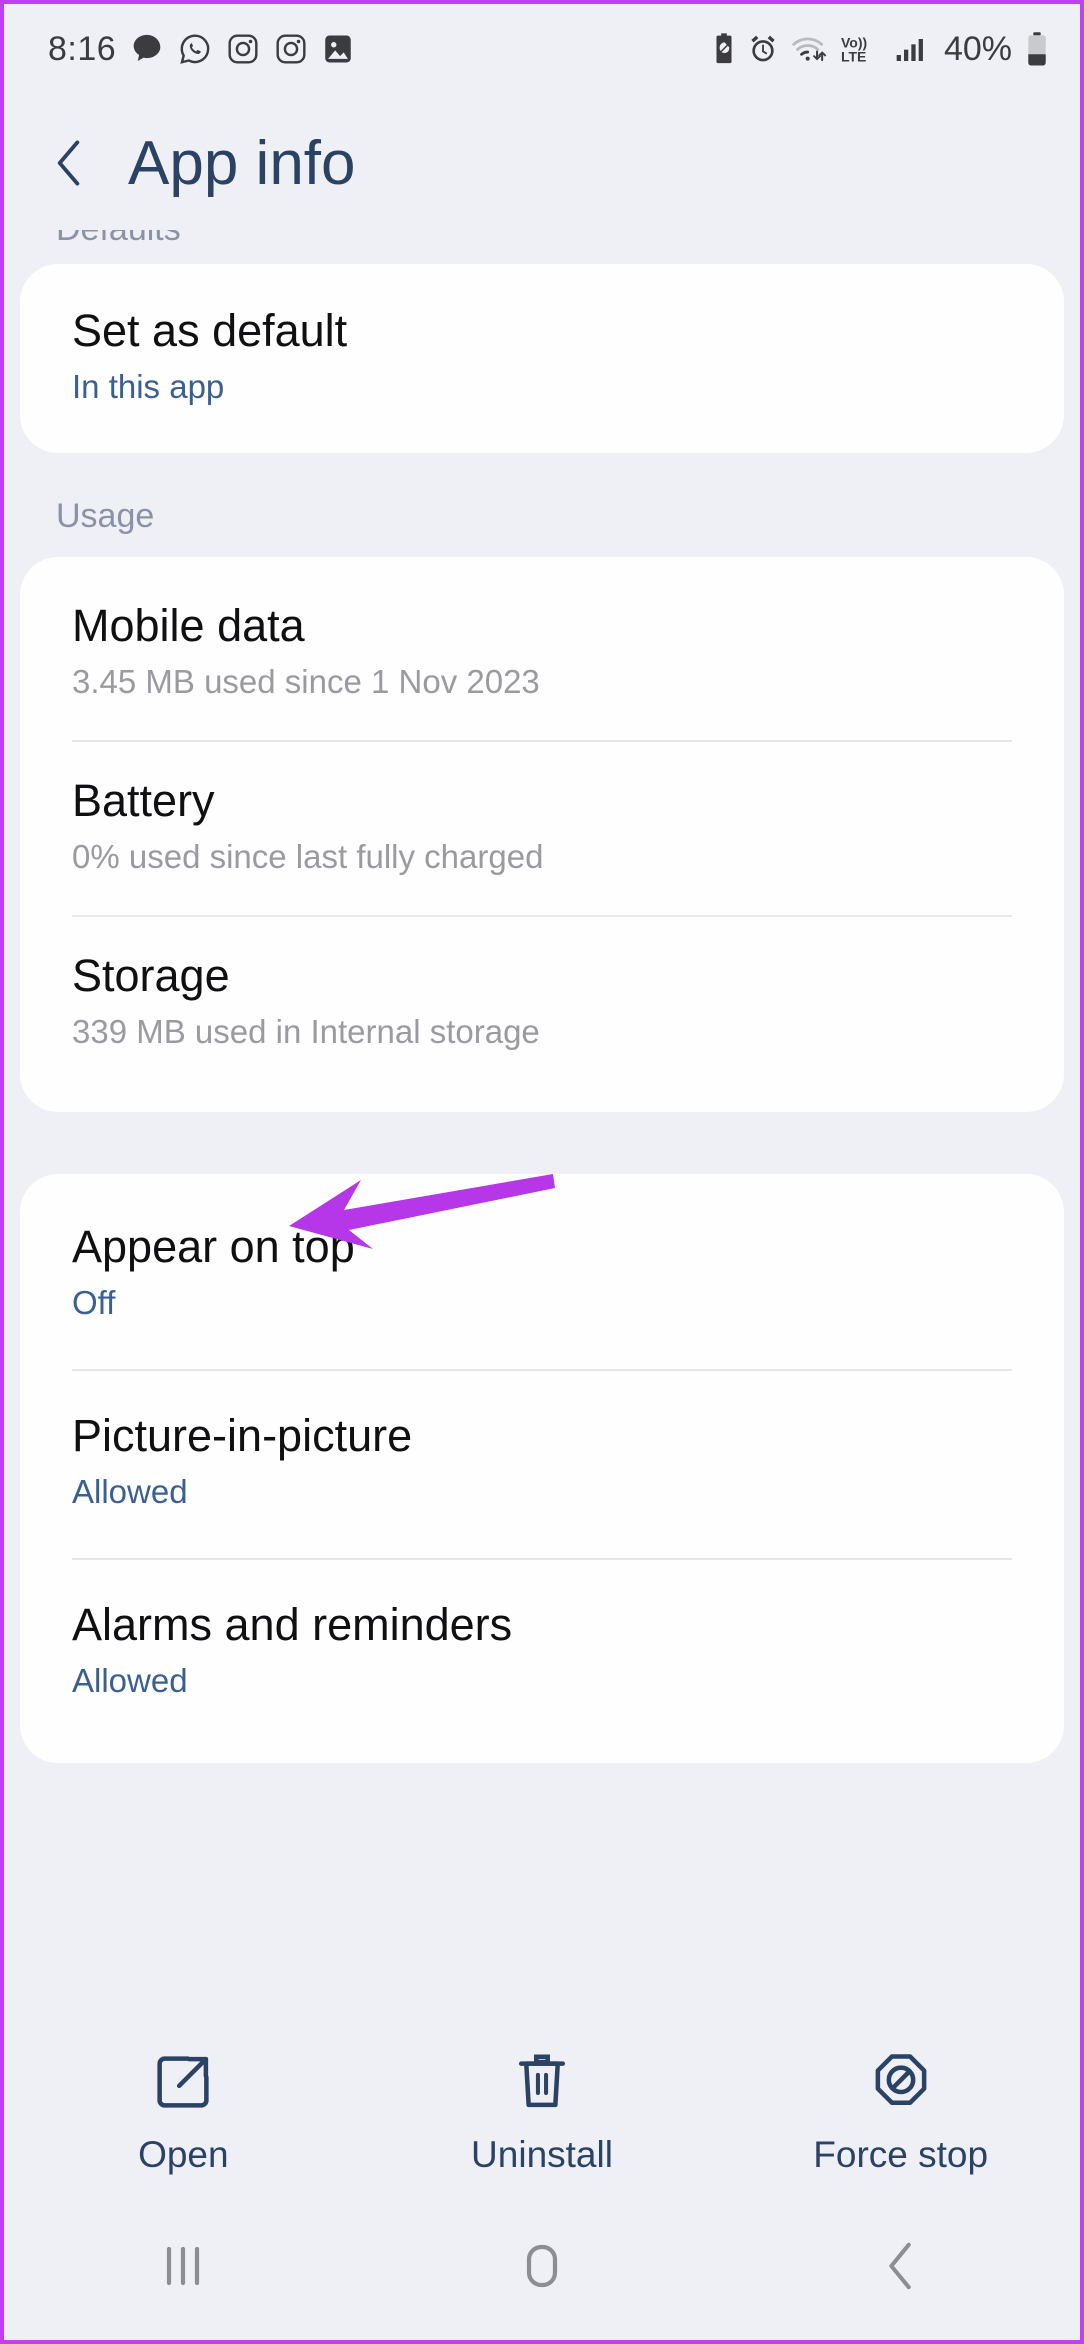  I want to click on recents-icon, so click(183, 2268).